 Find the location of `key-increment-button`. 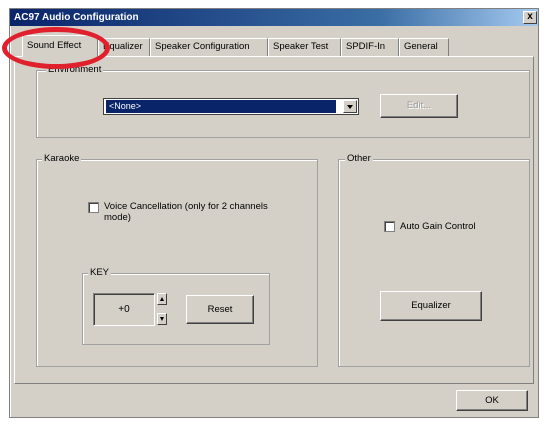

key-increment-button is located at coordinates (162, 299).